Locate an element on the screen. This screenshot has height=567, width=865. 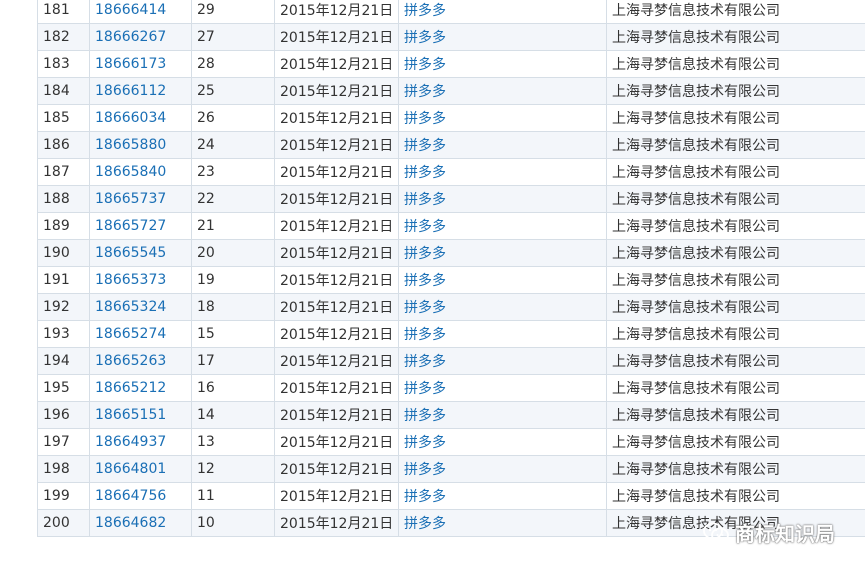
cell-class: 14 is located at coordinates (233, 415).